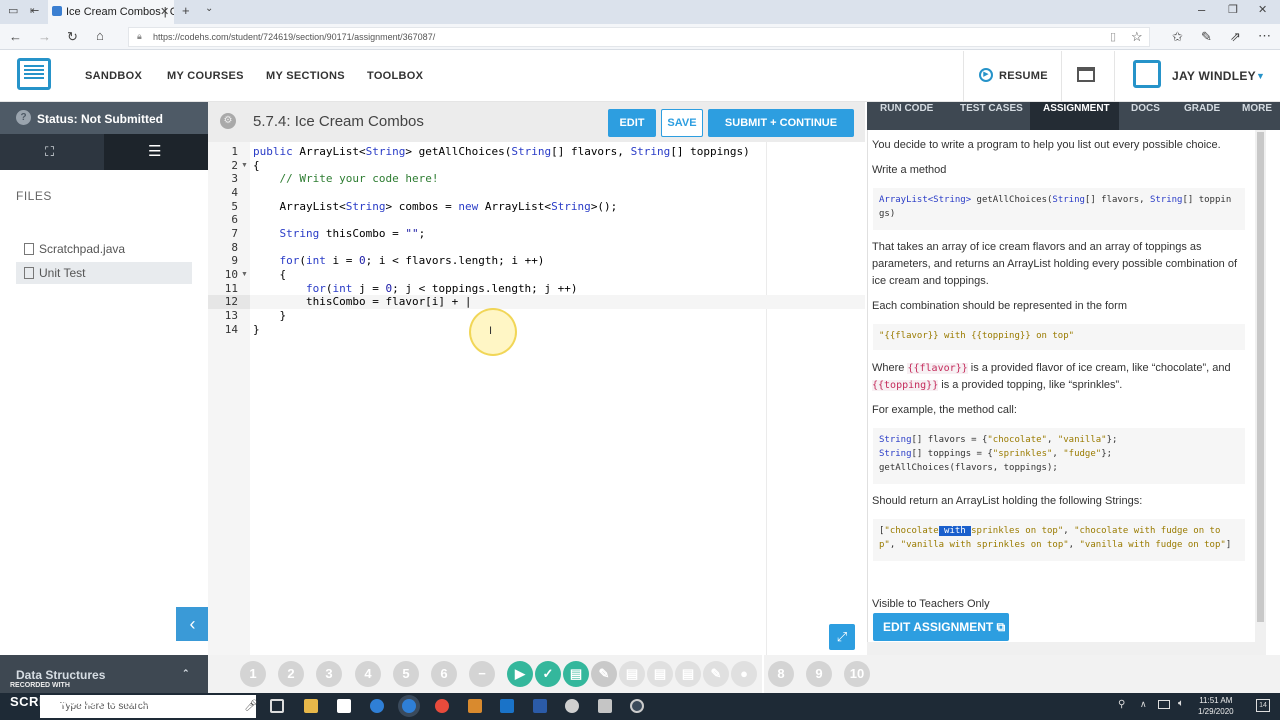  Describe the element at coordinates (49, 152) in the screenshot. I see `map-icon: ⛶` at that location.